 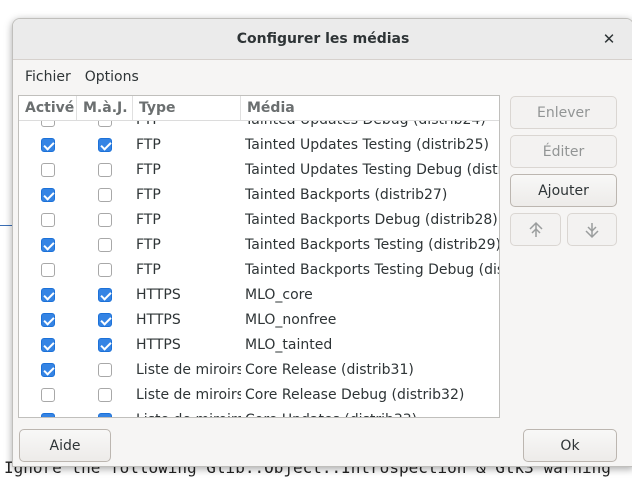 What do you see at coordinates (65, 445) in the screenshot?
I see `help-button: Aide` at bounding box center [65, 445].